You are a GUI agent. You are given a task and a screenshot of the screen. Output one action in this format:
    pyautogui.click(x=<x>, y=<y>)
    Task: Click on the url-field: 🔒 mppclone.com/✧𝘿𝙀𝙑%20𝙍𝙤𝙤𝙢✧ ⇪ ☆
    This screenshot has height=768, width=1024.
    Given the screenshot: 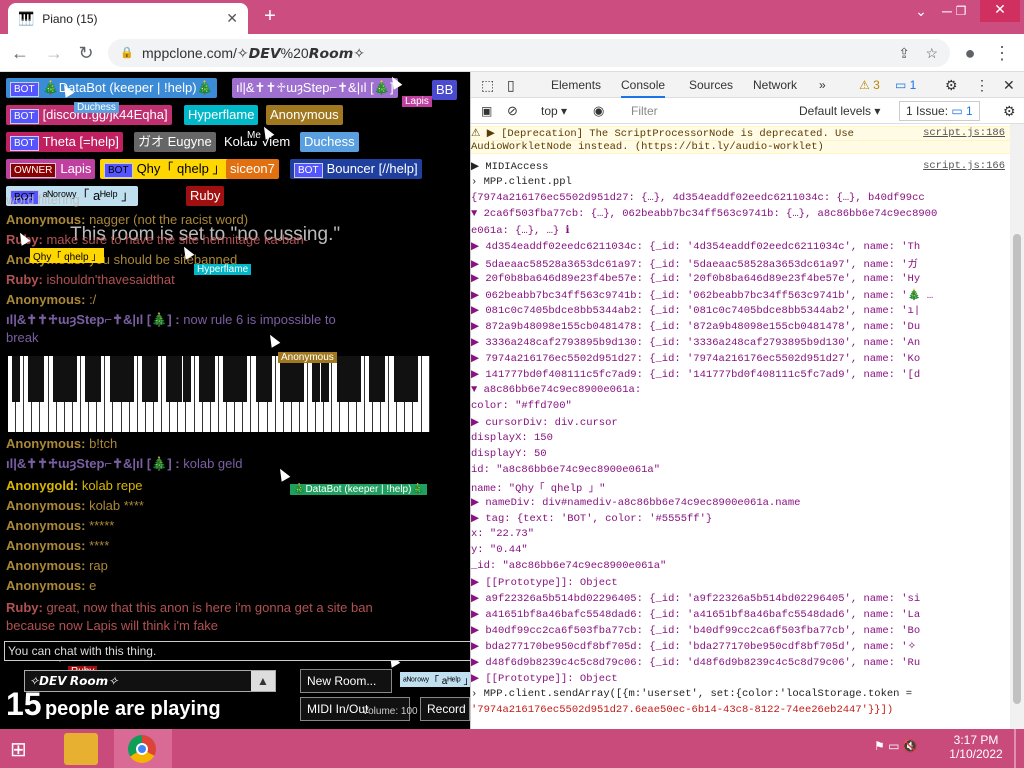 What is the action you would take?
    pyautogui.click(x=529, y=53)
    